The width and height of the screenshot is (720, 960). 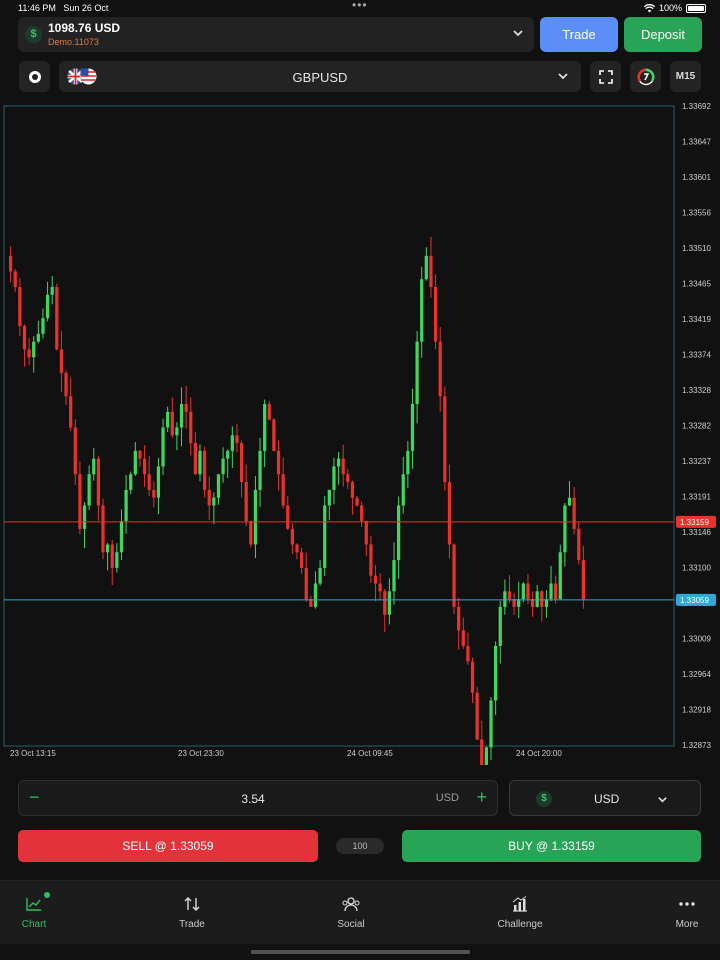 What do you see at coordinates (360, 6) in the screenshot?
I see `multitask-dots-icon: •••` at bounding box center [360, 6].